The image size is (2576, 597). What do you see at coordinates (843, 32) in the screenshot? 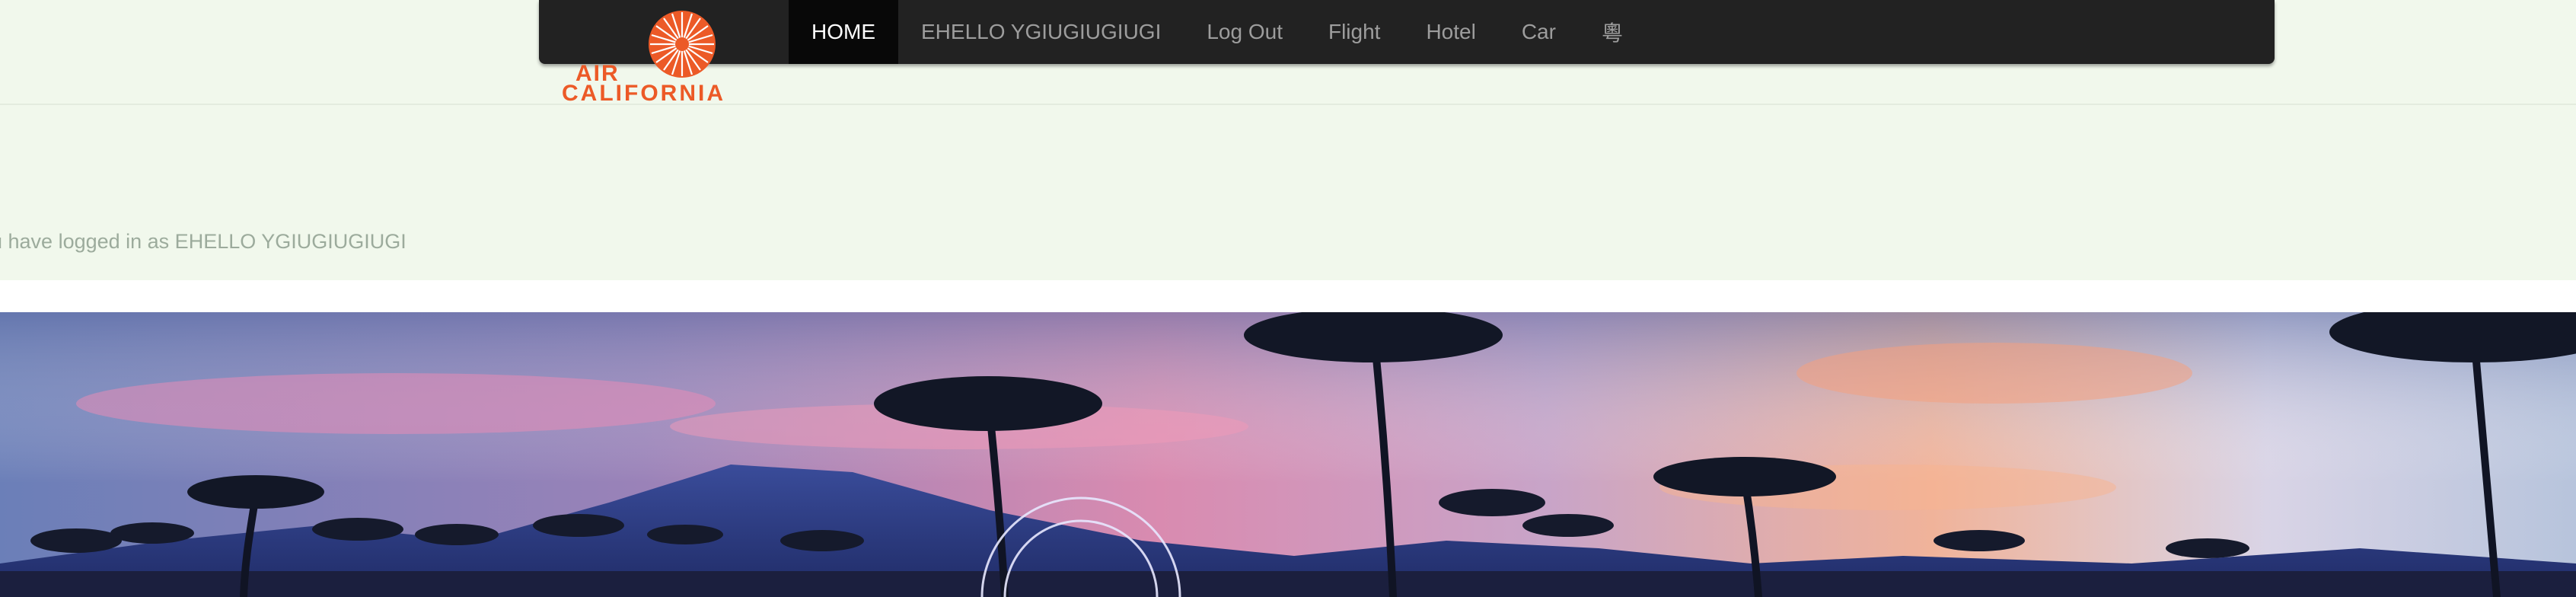
I see `nav-home: HOME` at bounding box center [843, 32].